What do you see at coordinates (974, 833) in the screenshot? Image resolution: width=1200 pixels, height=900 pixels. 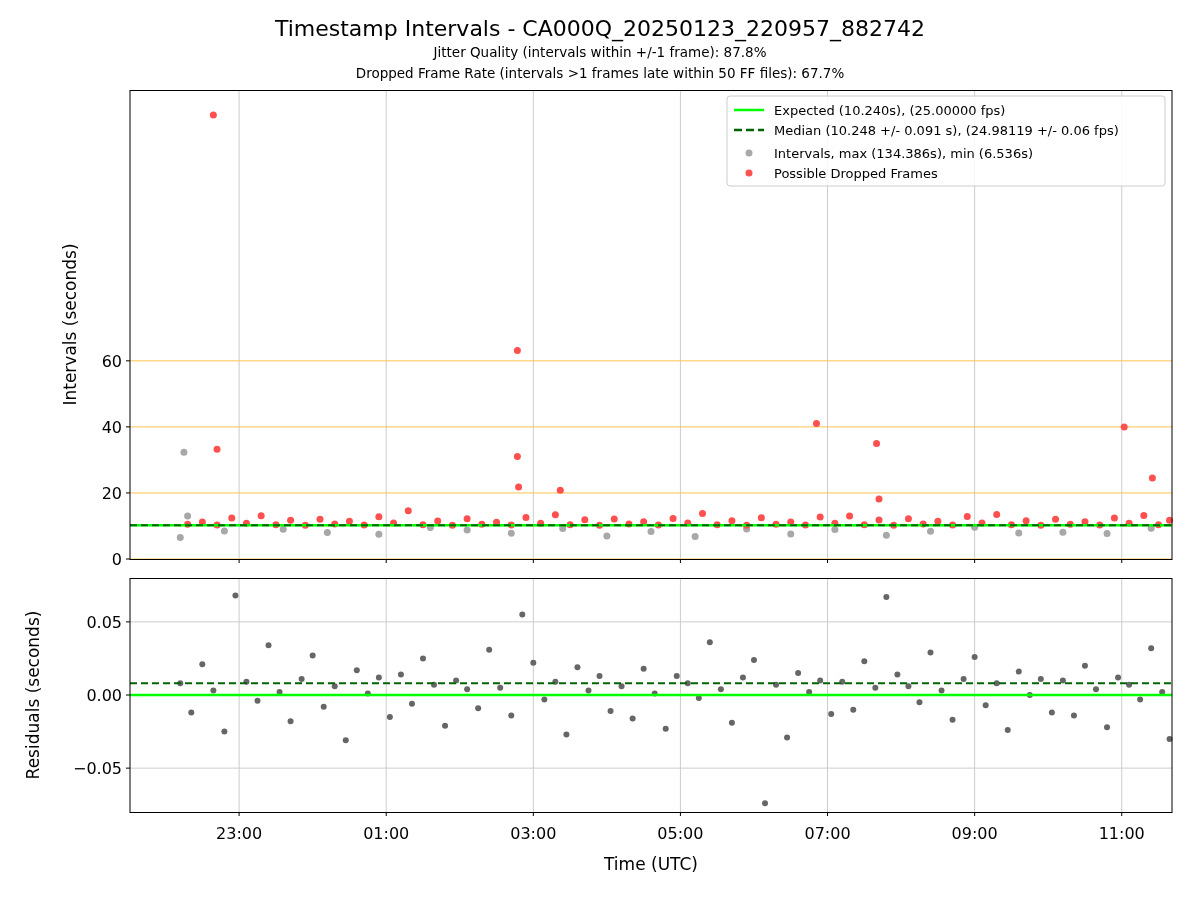 I see `tick-label: 09:00` at bounding box center [974, 833].